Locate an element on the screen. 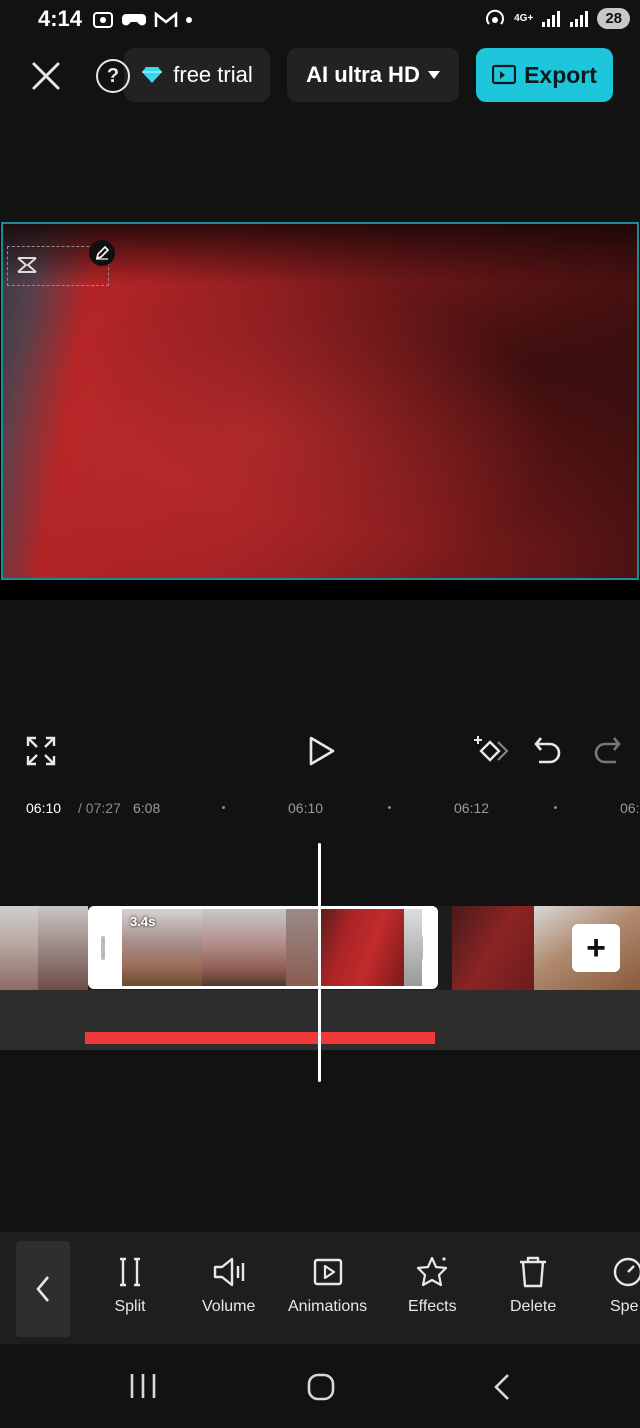 The image size is (640, 1428). hotspot-icon is located at coordinates (495, 17).